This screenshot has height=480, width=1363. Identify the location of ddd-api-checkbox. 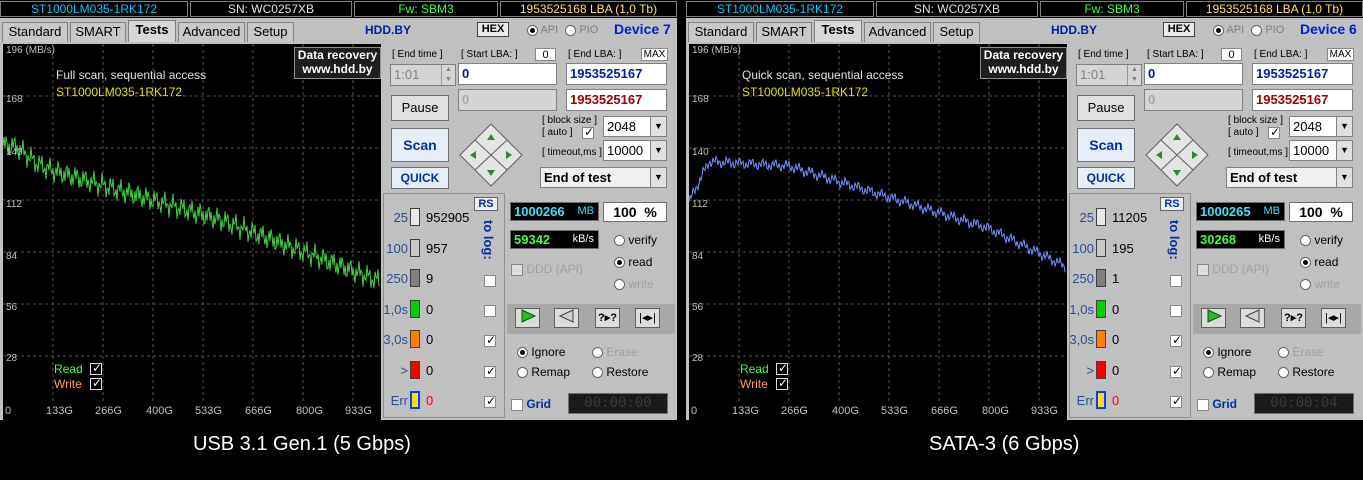
(1203, 269).